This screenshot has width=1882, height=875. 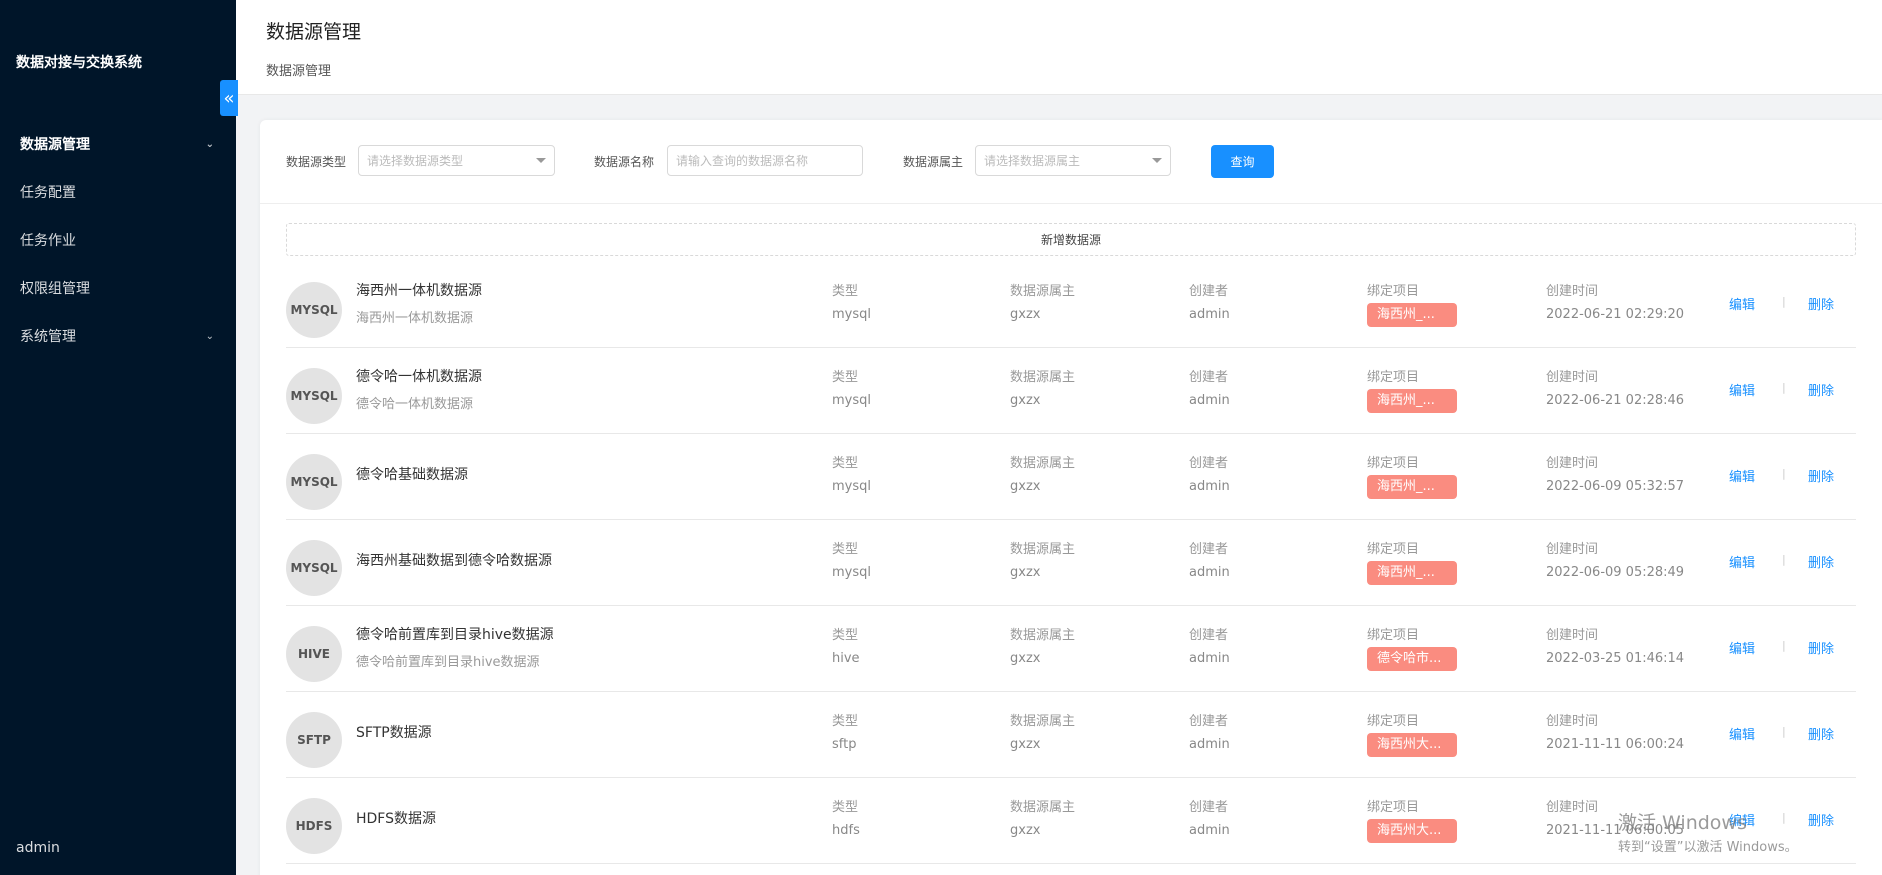 I want to click on created-value: 2022-06-09 05:32:57, so click(x=1615, y=486).